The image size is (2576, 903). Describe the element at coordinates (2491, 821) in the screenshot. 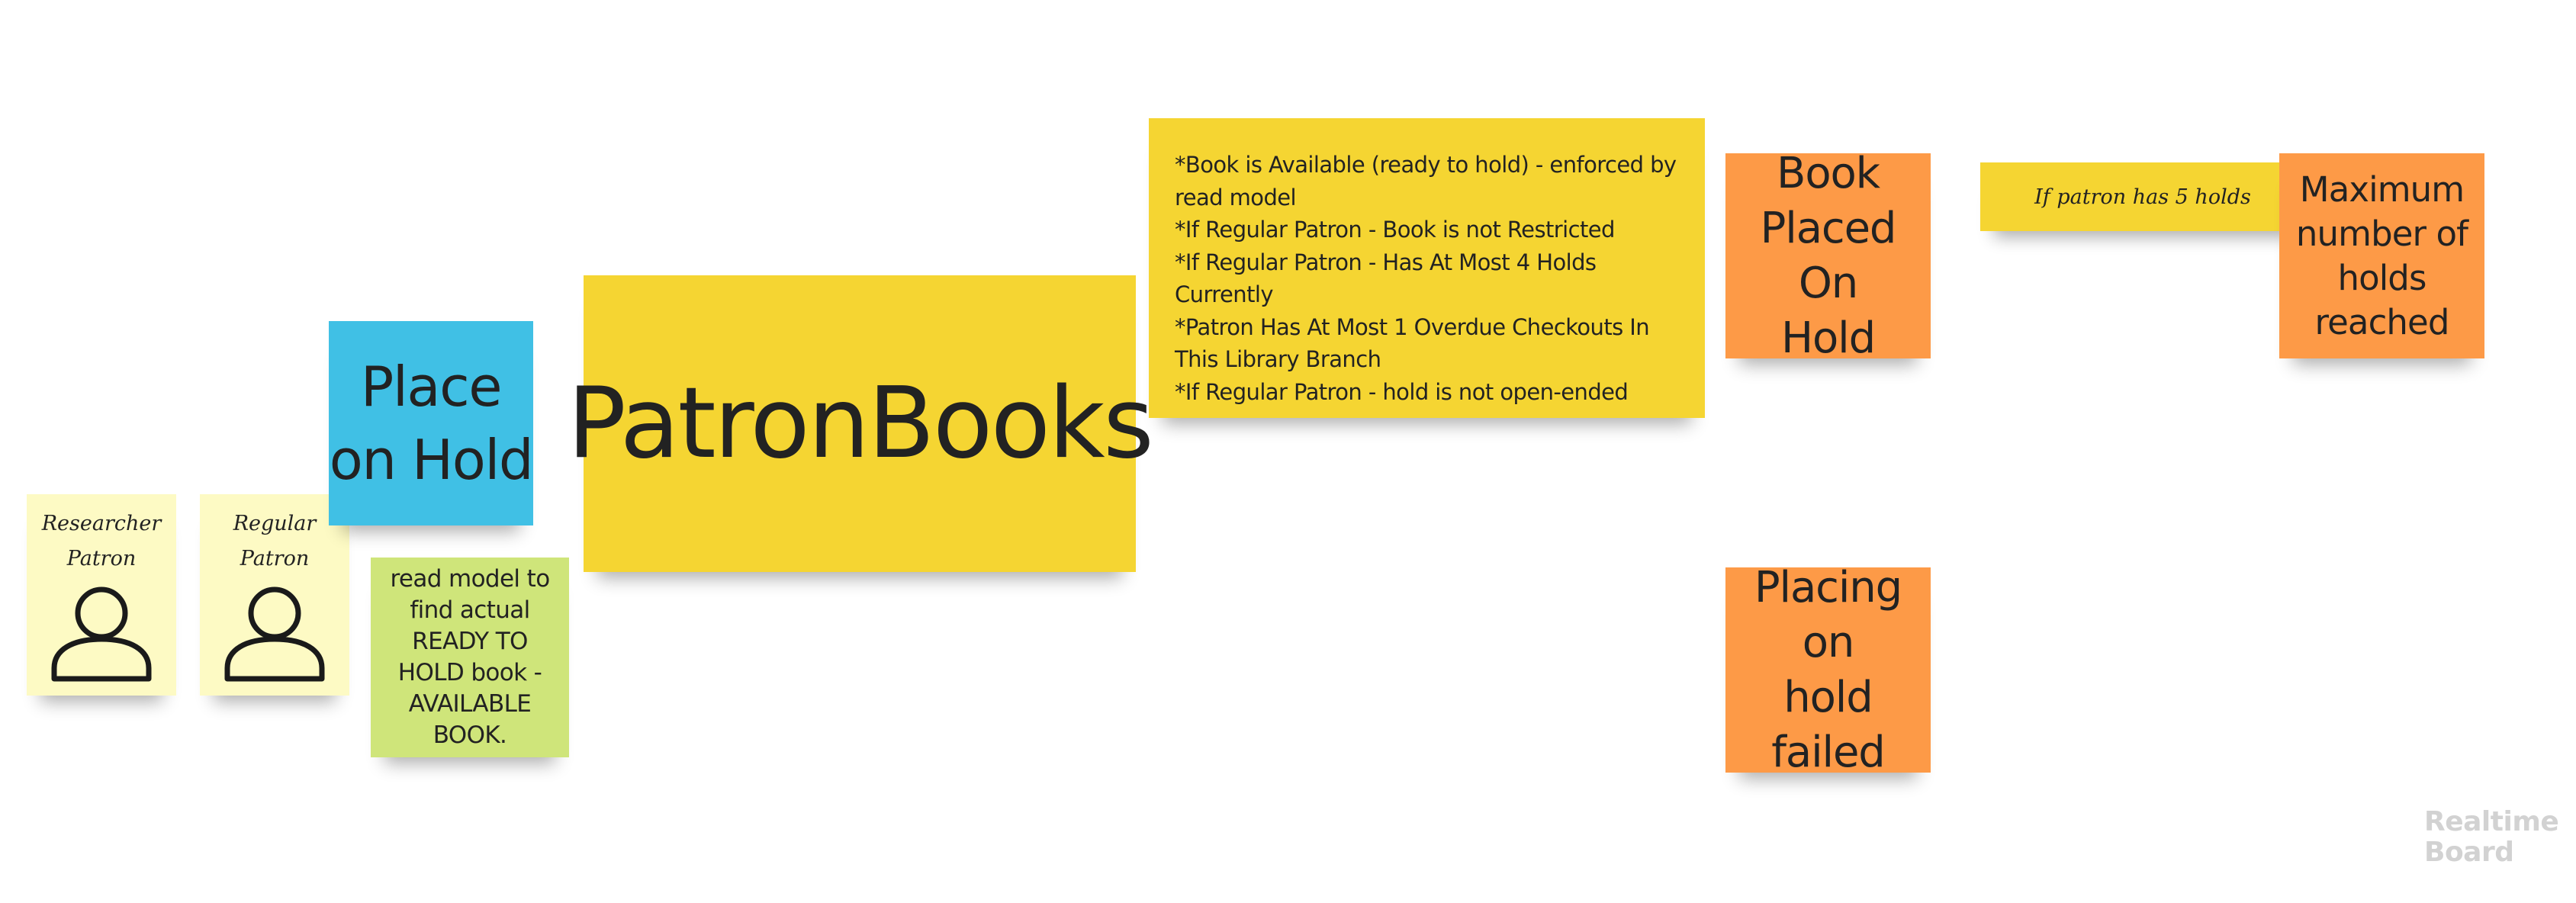

I see `watermark-line-1: Realtime` at that location.